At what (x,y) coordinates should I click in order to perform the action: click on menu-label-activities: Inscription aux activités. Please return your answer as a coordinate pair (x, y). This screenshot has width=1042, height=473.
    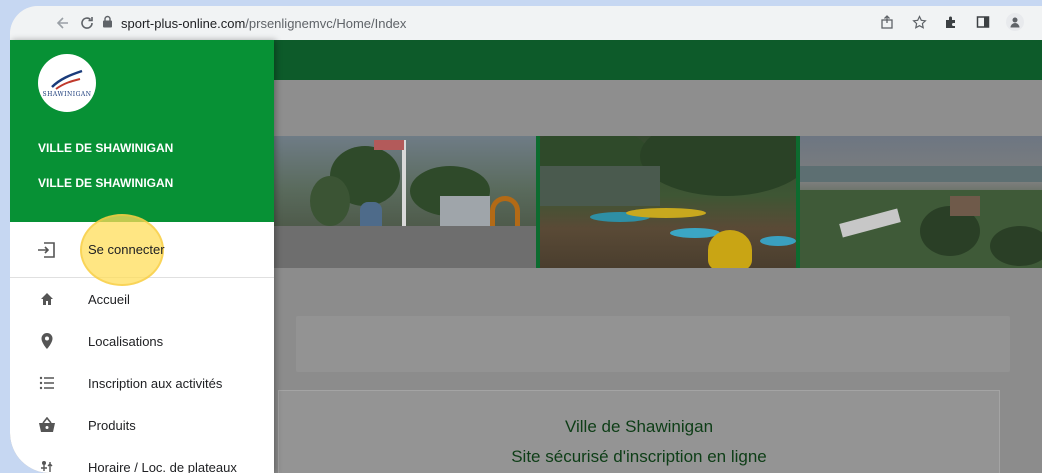
    Looking at the image, I should click on (155, 383).